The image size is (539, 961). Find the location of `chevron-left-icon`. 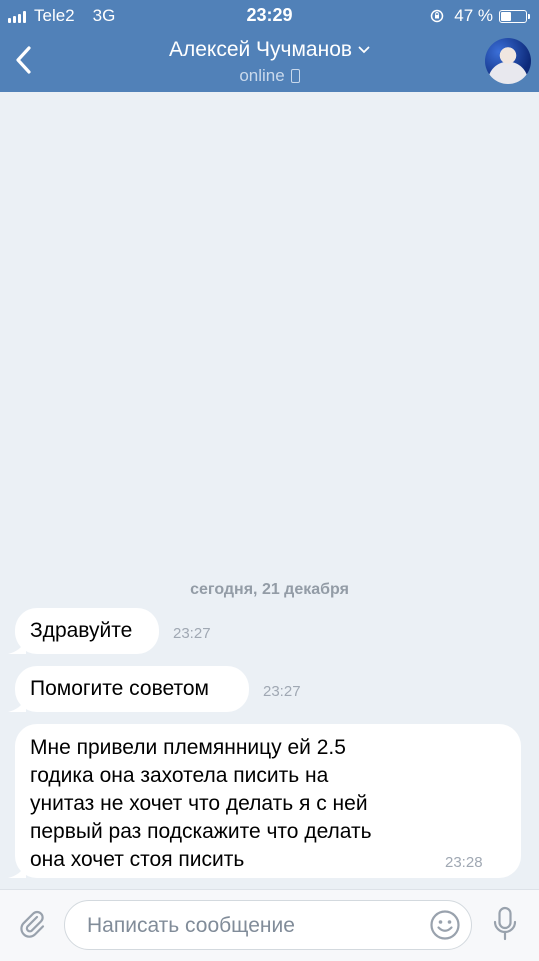

chevron-left-icon is located at coordinates (23, 60).